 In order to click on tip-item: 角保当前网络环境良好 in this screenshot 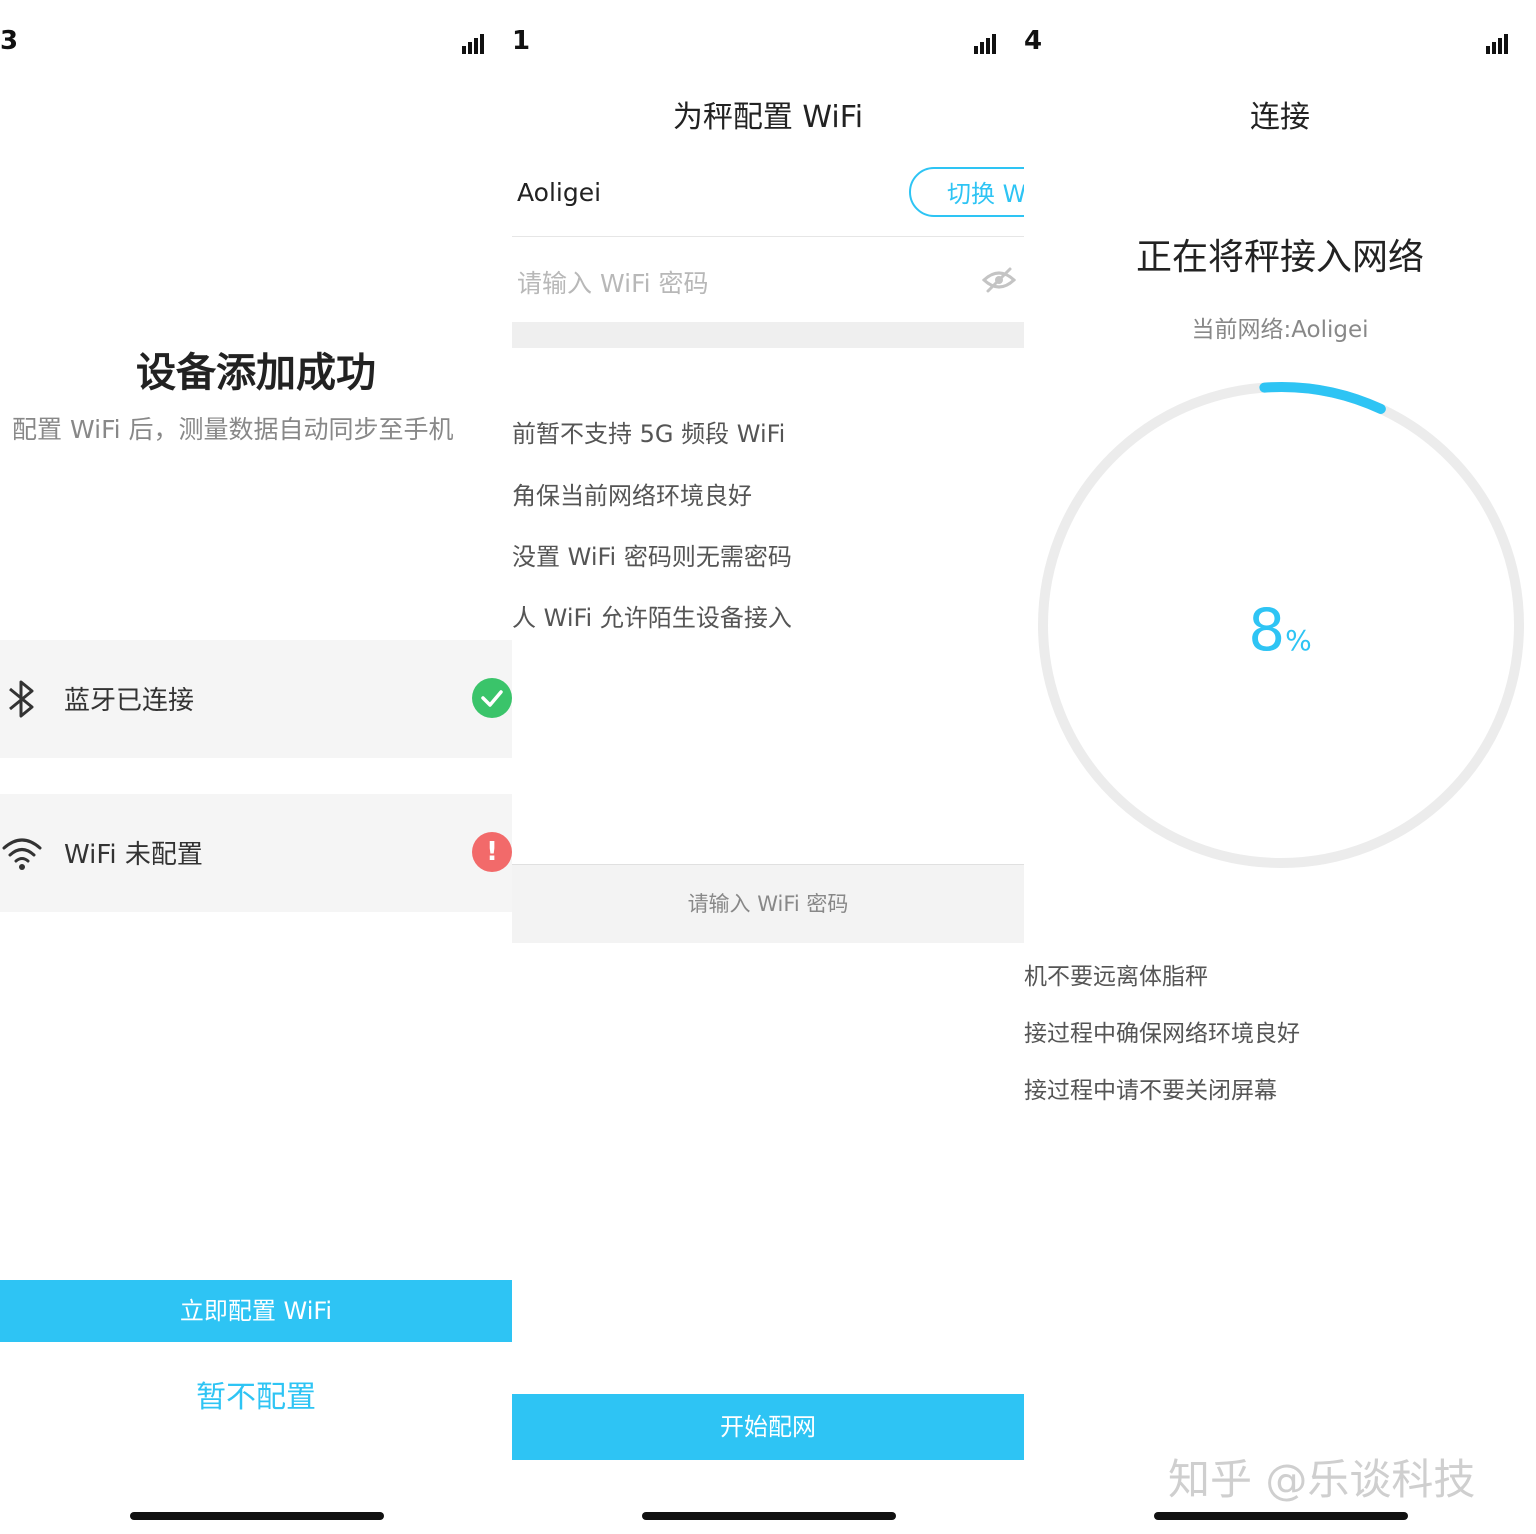, I will do `click(632, 496)`.